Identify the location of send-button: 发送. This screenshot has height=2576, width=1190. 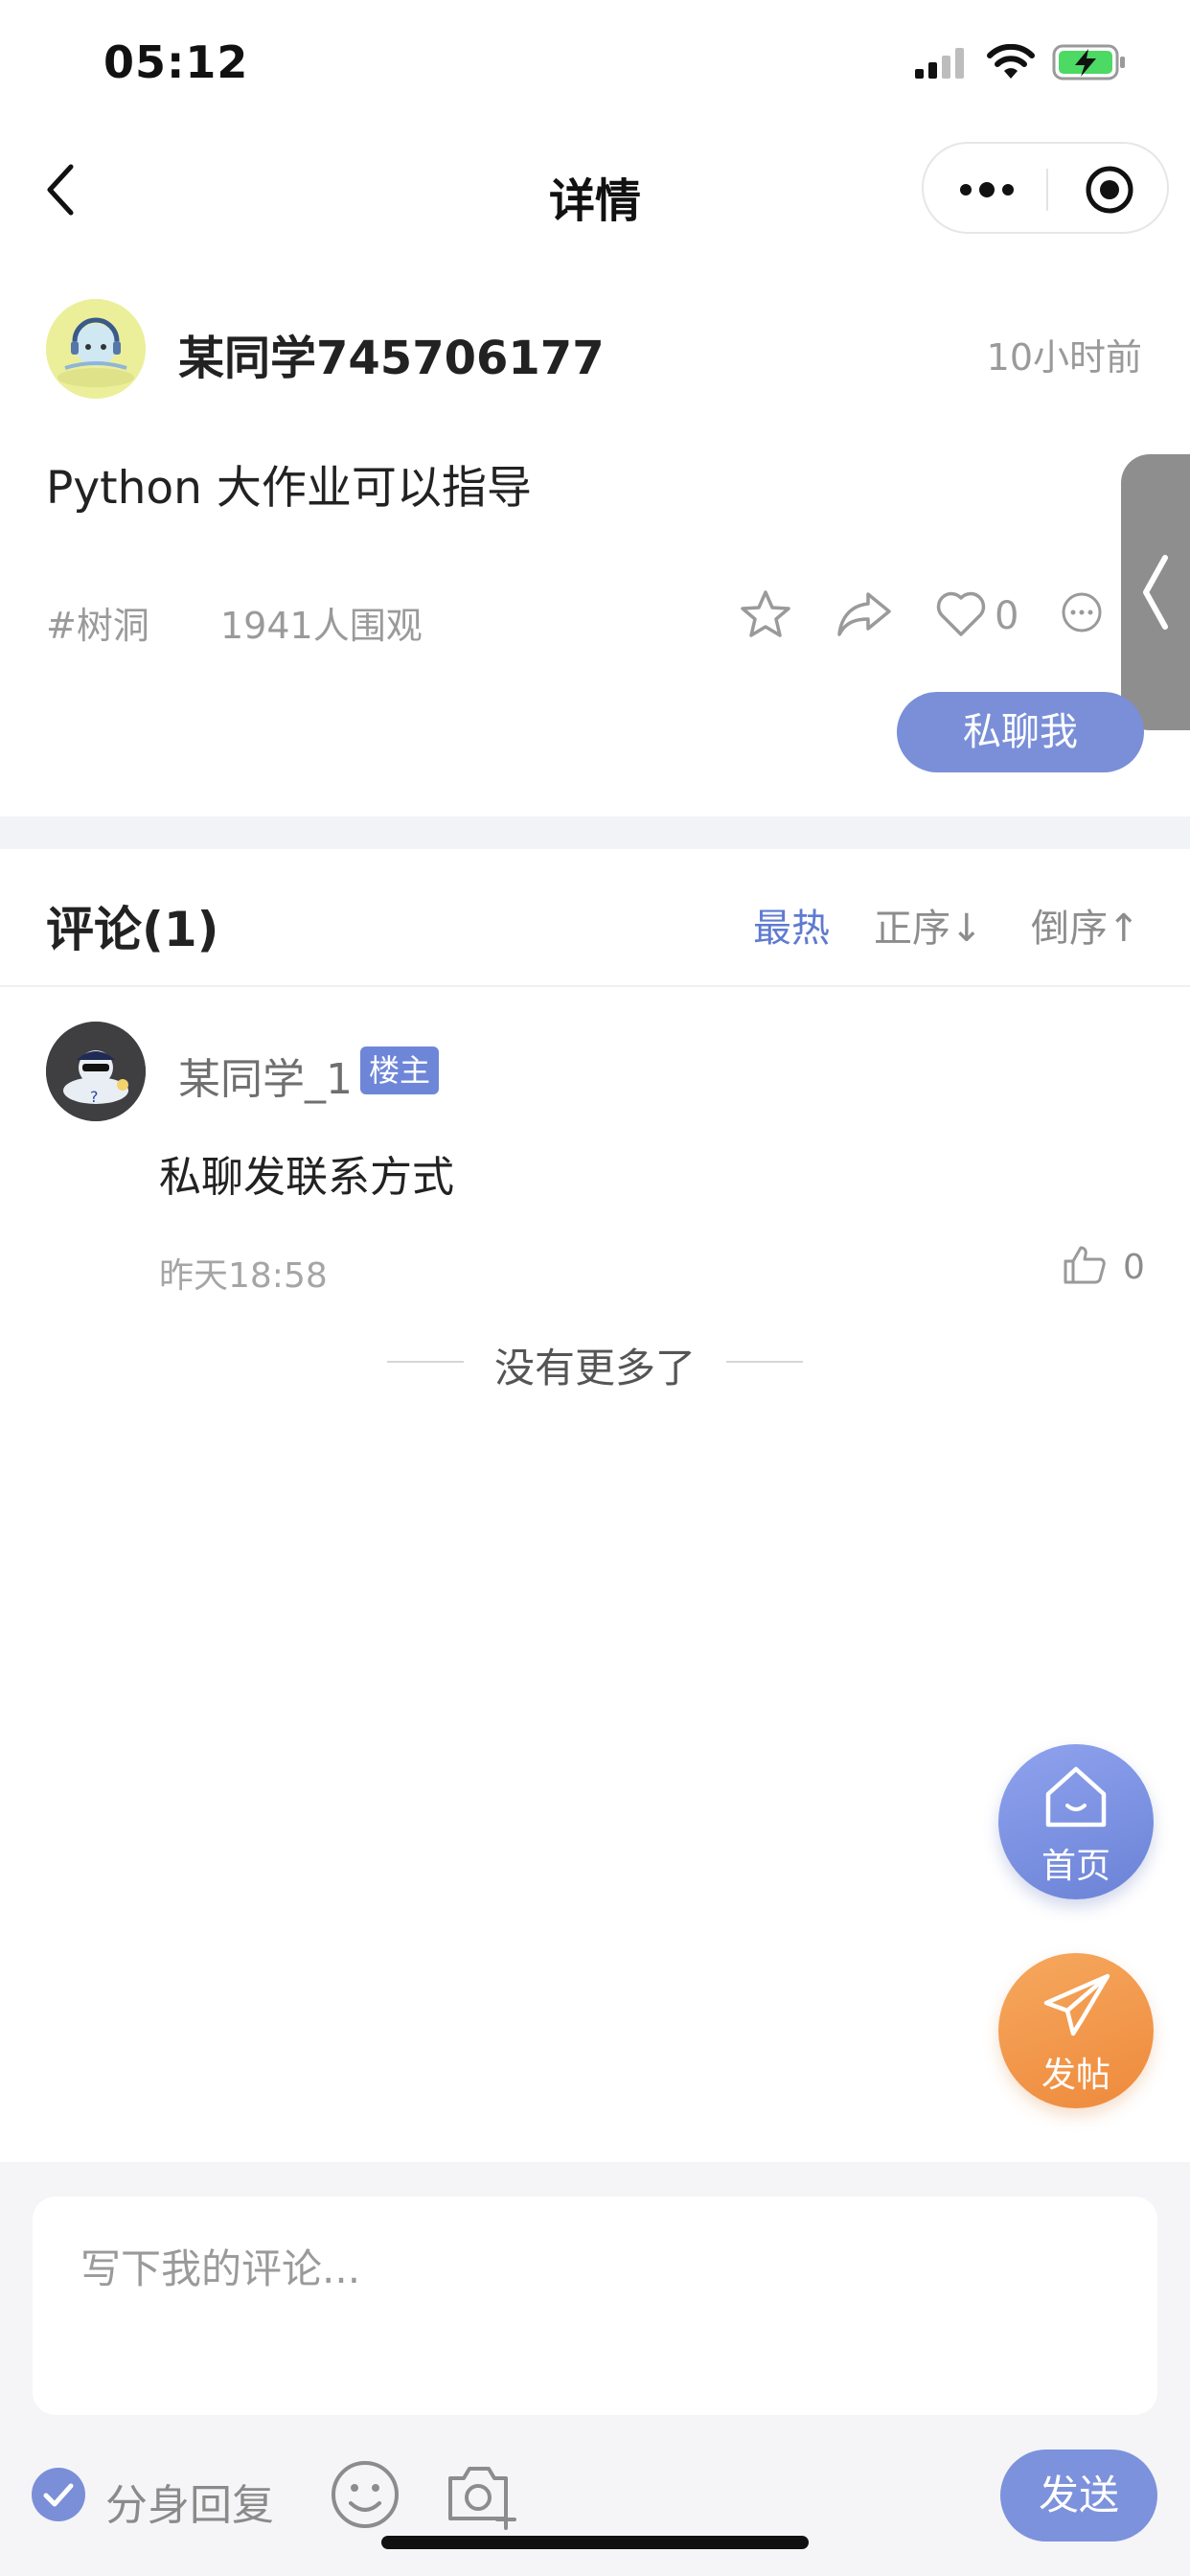
(1078, 2496).